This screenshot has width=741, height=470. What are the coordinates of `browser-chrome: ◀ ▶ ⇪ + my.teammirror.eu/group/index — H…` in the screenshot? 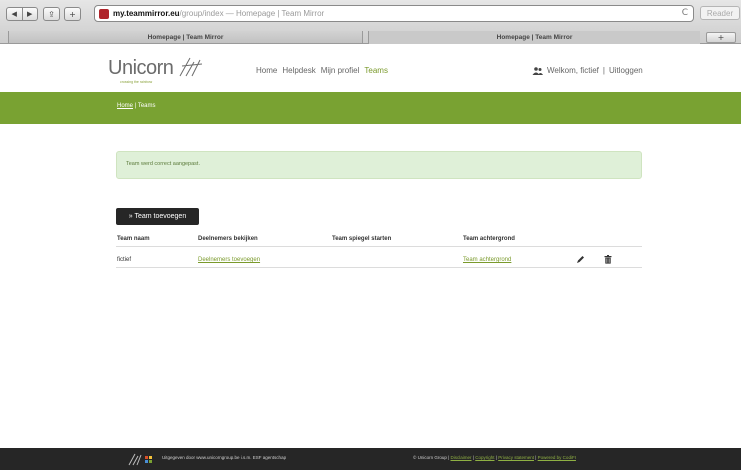 It's located at (370, 22).